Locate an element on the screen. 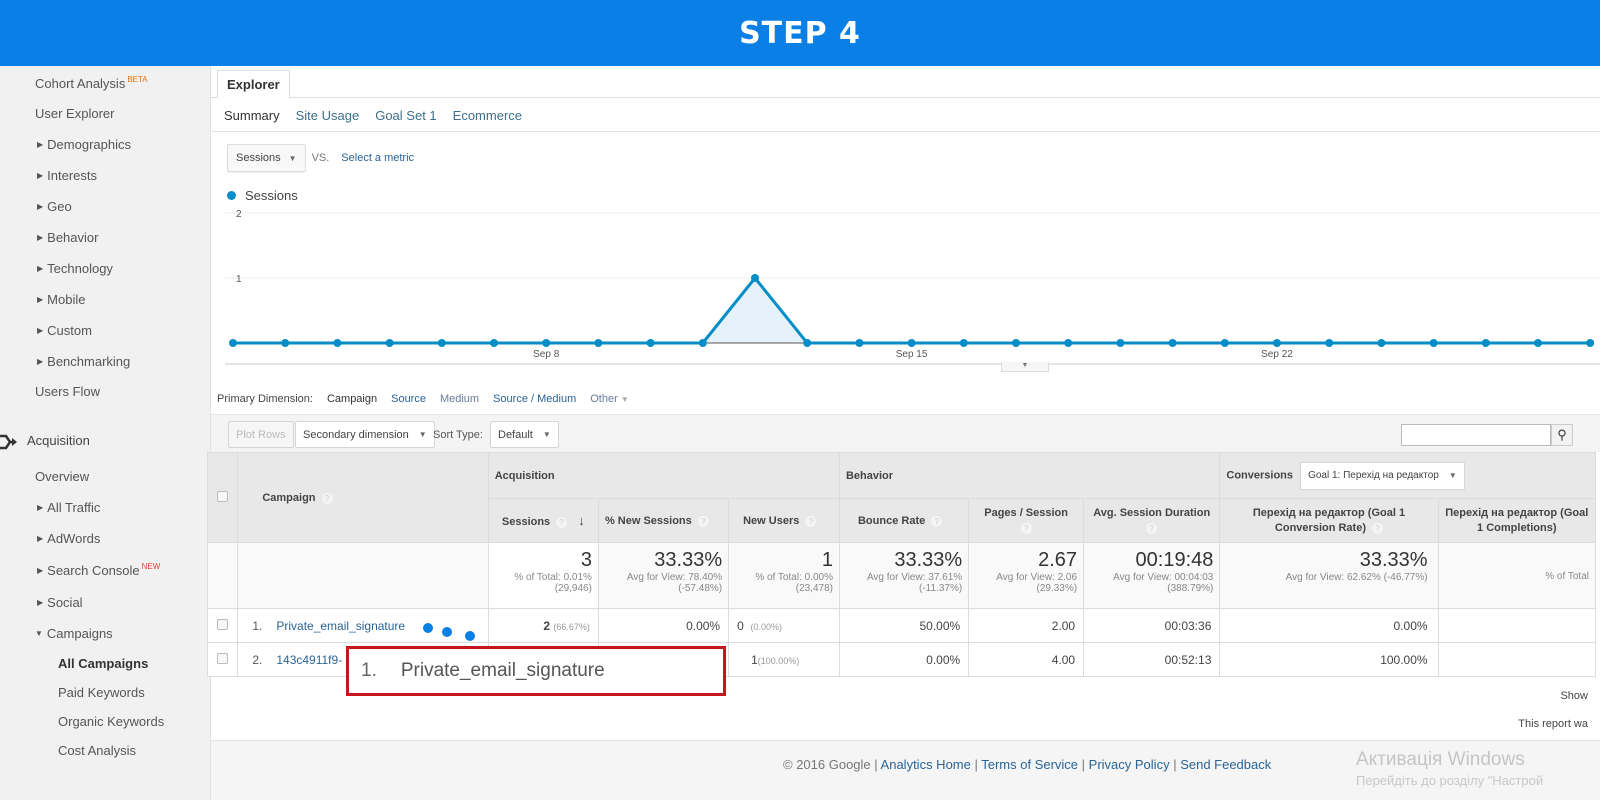  tab-explorer: Explorer is located at coordinates (253, 84).